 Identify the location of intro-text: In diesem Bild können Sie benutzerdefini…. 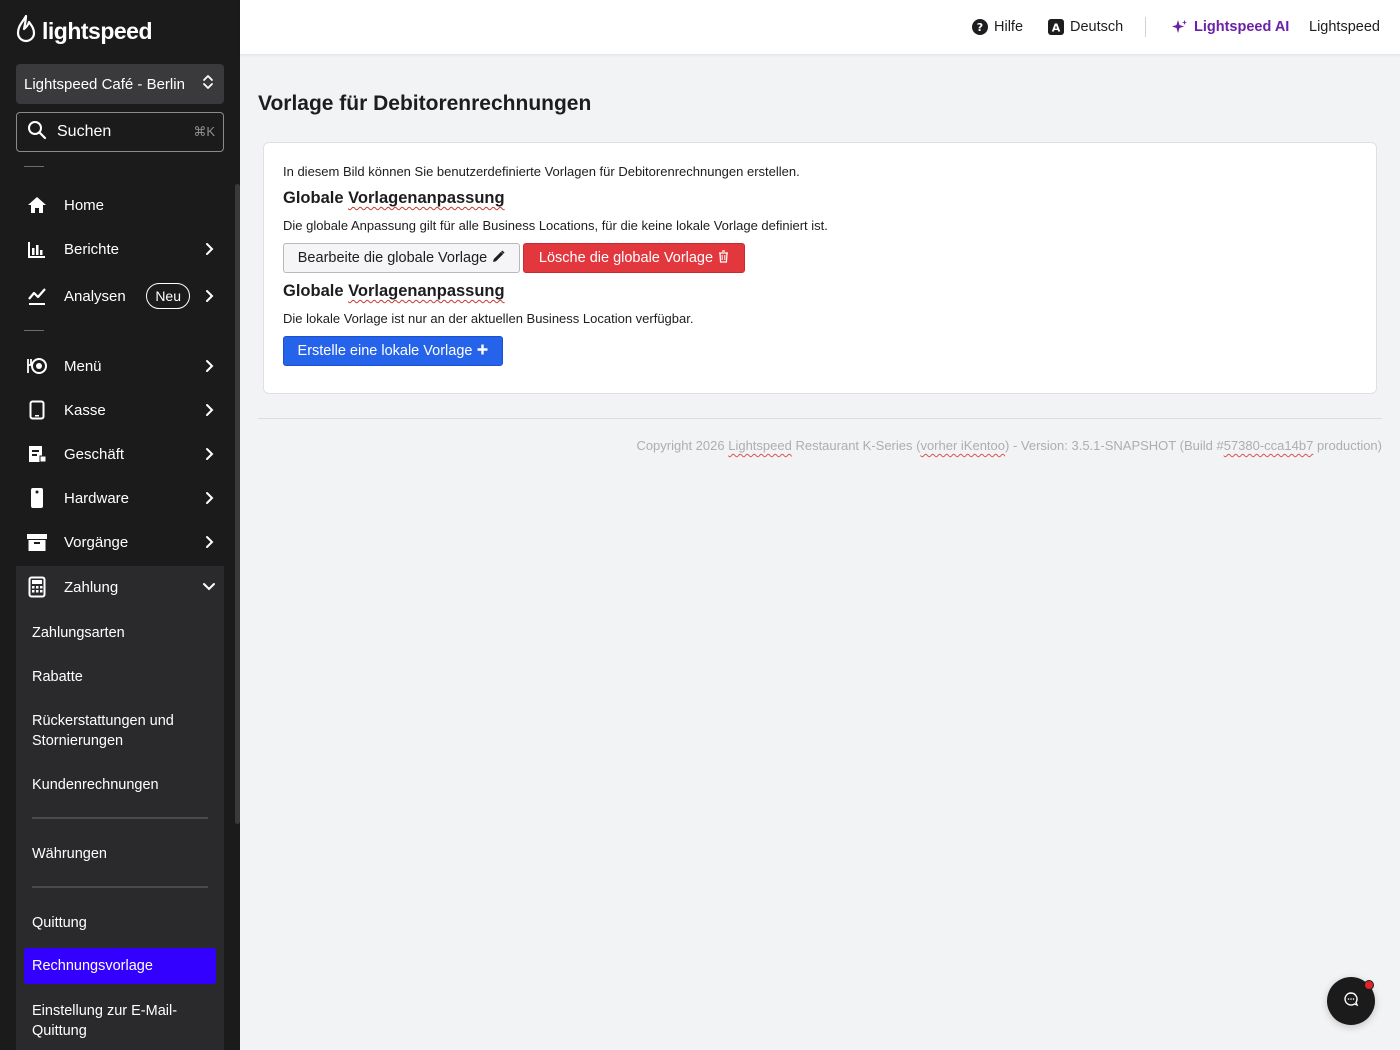
(541, 171).